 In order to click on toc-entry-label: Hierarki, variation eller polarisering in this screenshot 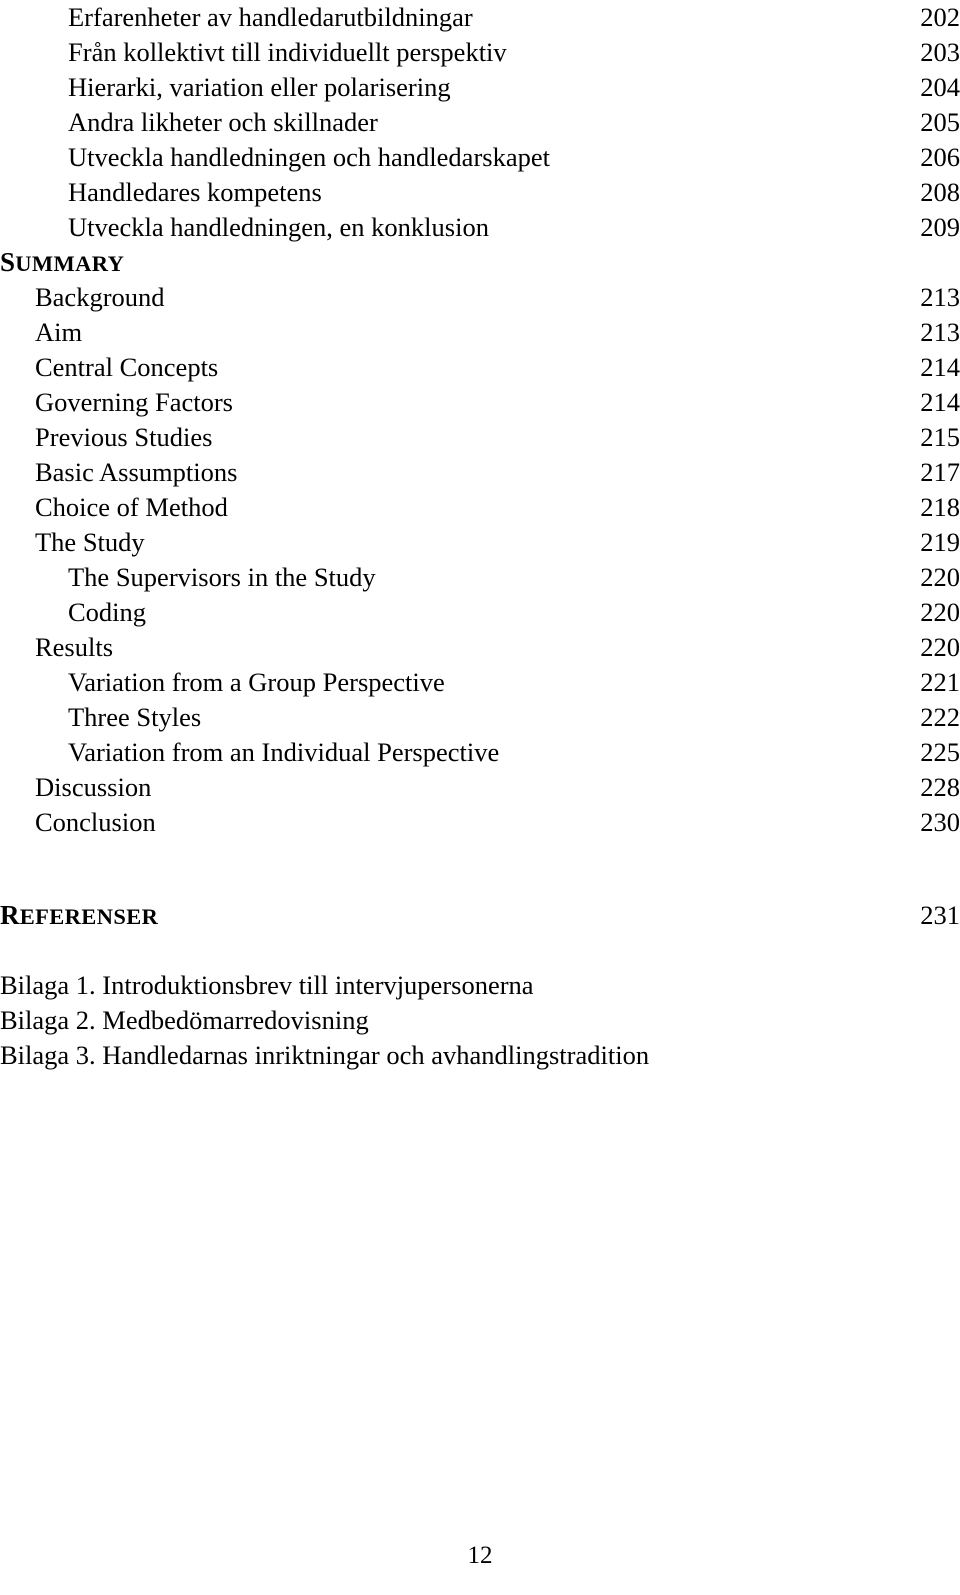, I will do `click(259, 87)`.